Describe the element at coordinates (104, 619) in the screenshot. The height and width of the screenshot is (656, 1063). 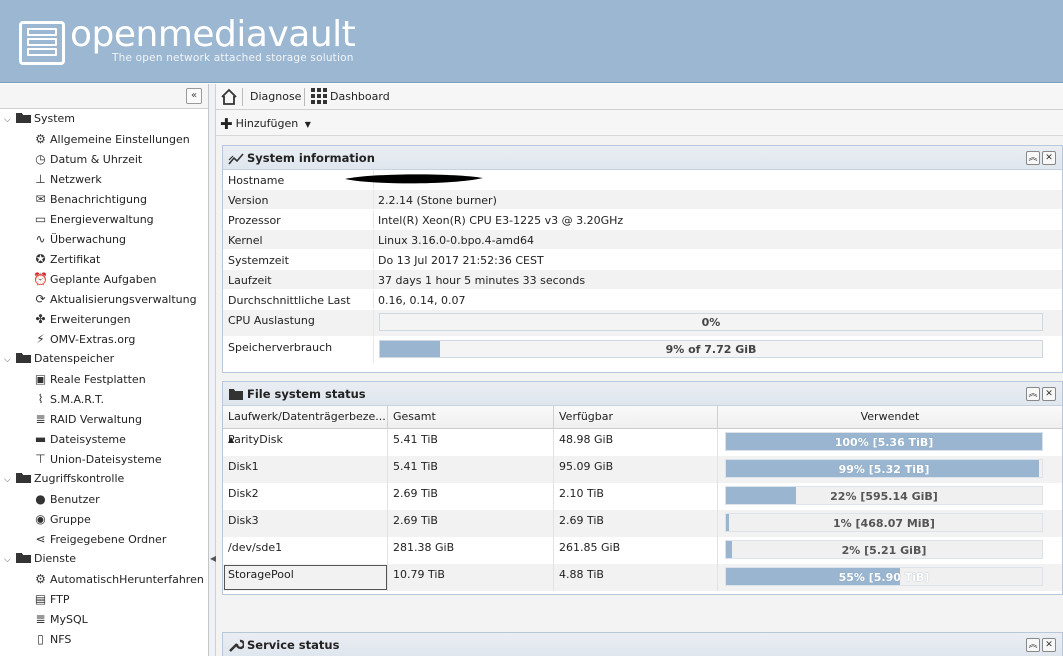
I see `sidebar-item: ≣ MySQL` at that location.